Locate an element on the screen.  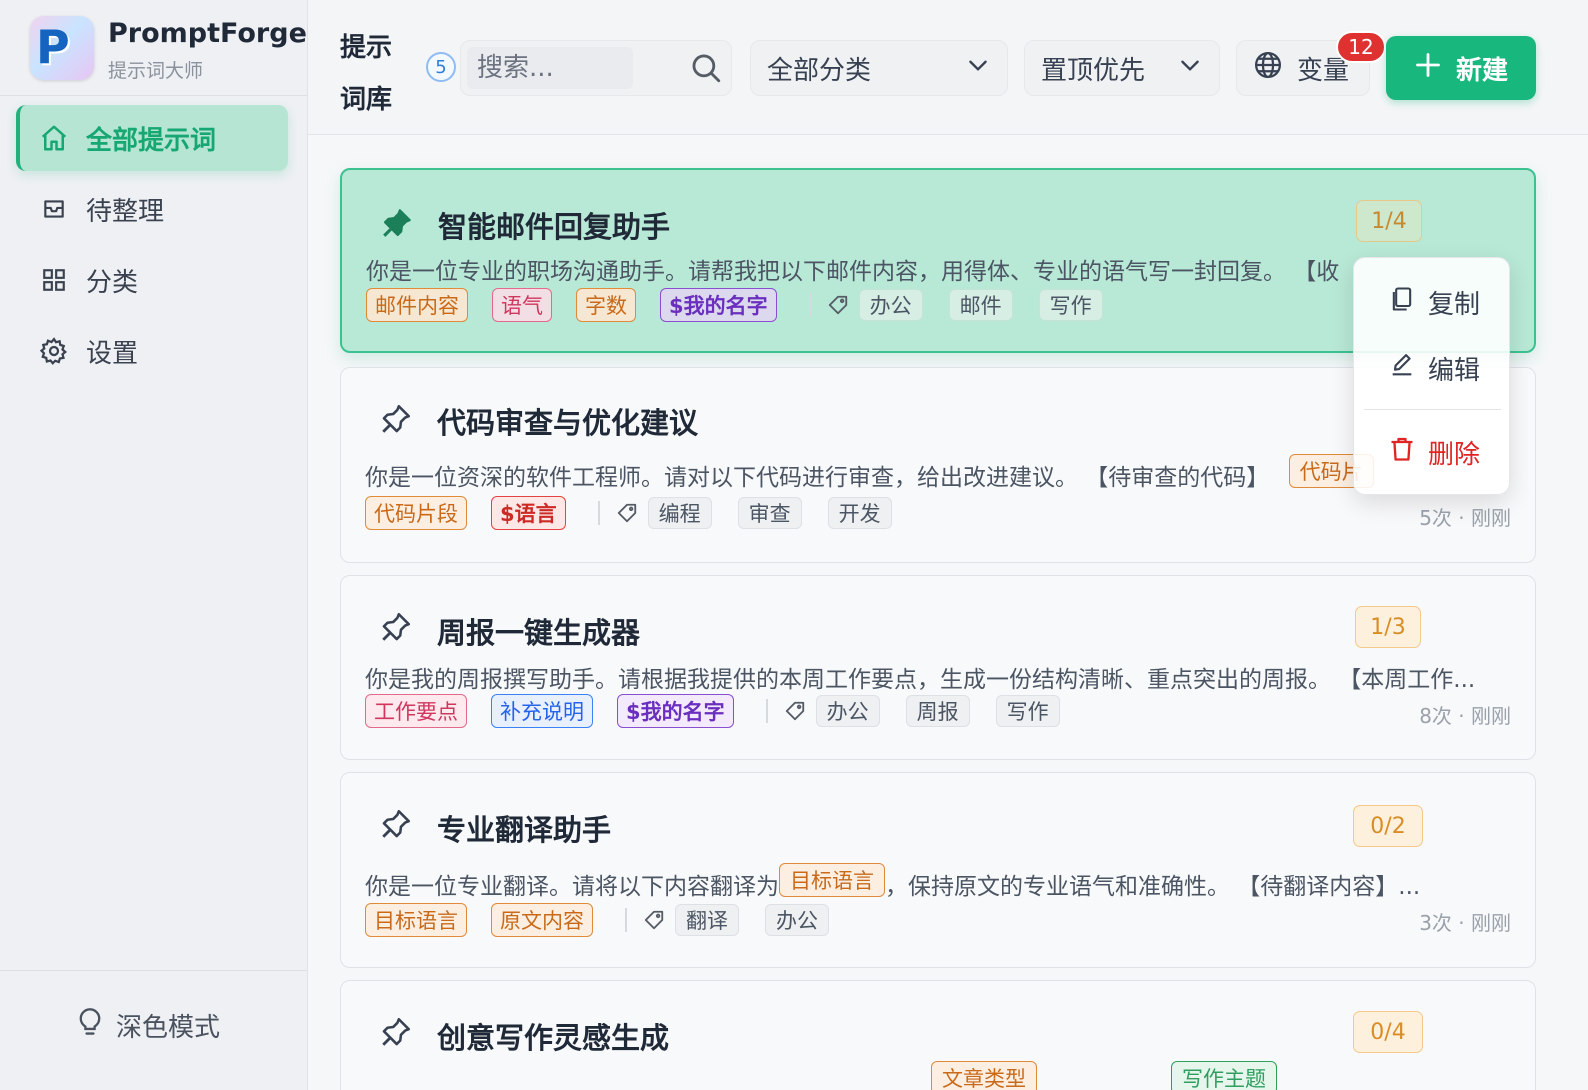
search-input is located at coordinates (550, 68).